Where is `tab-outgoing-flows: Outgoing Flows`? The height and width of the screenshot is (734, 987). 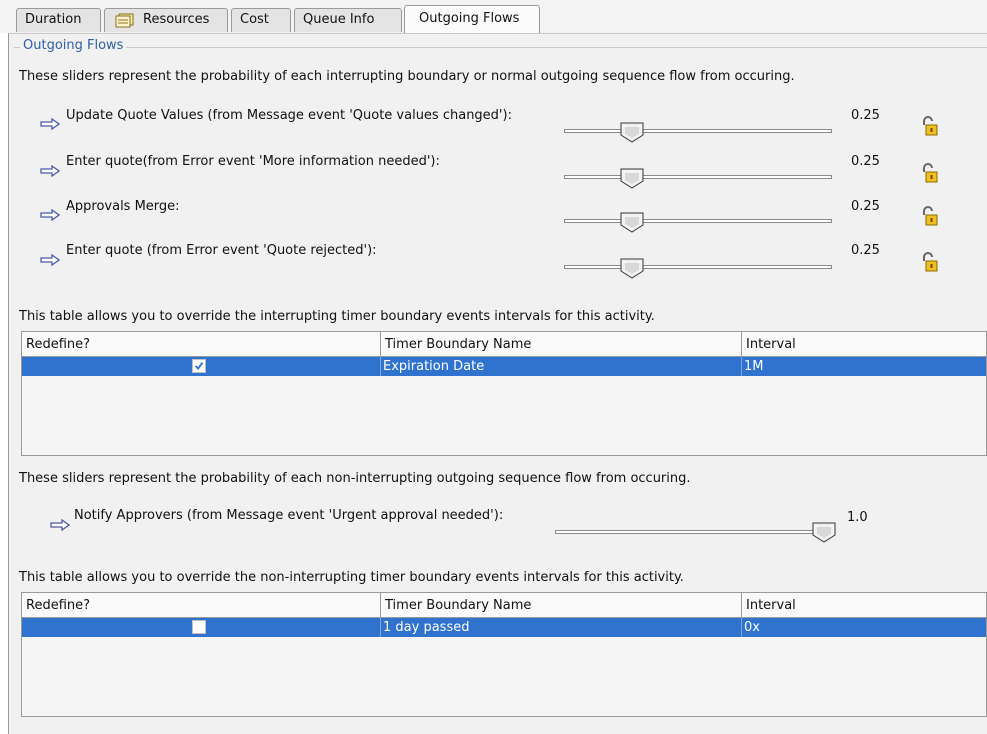
tab-outgoing-flows: Outgoing Flows is located at coordinates (472, 19).